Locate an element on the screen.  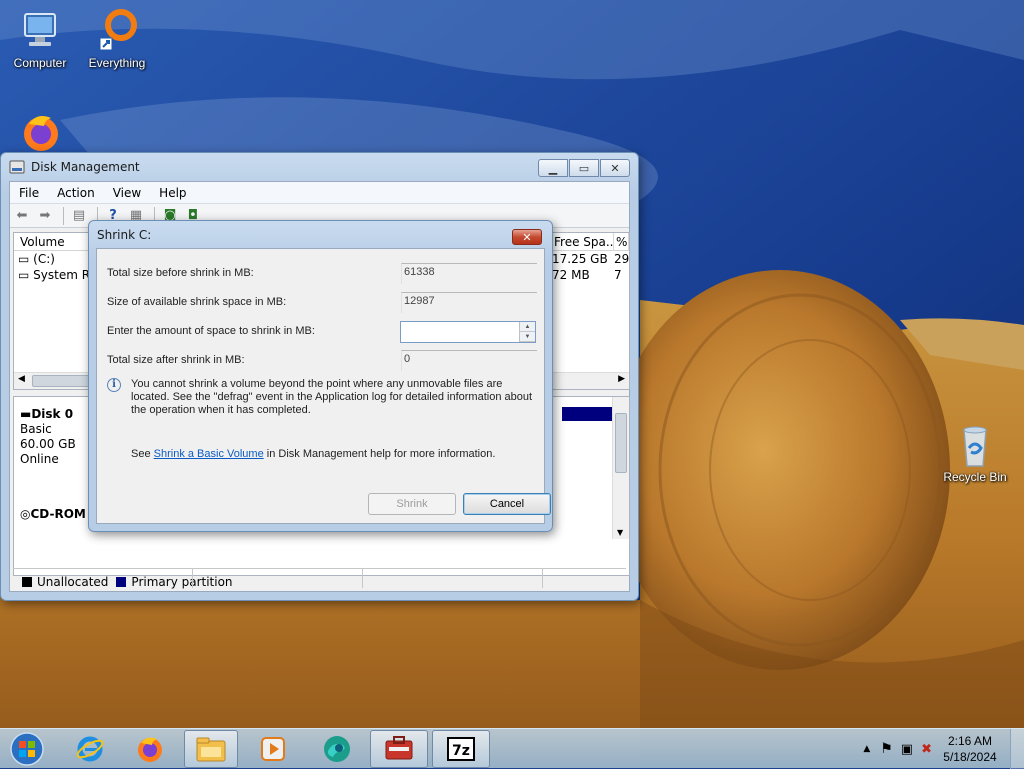
total-size-before-label: Total size before shrink in MB: is located at coordinates (180, 273).